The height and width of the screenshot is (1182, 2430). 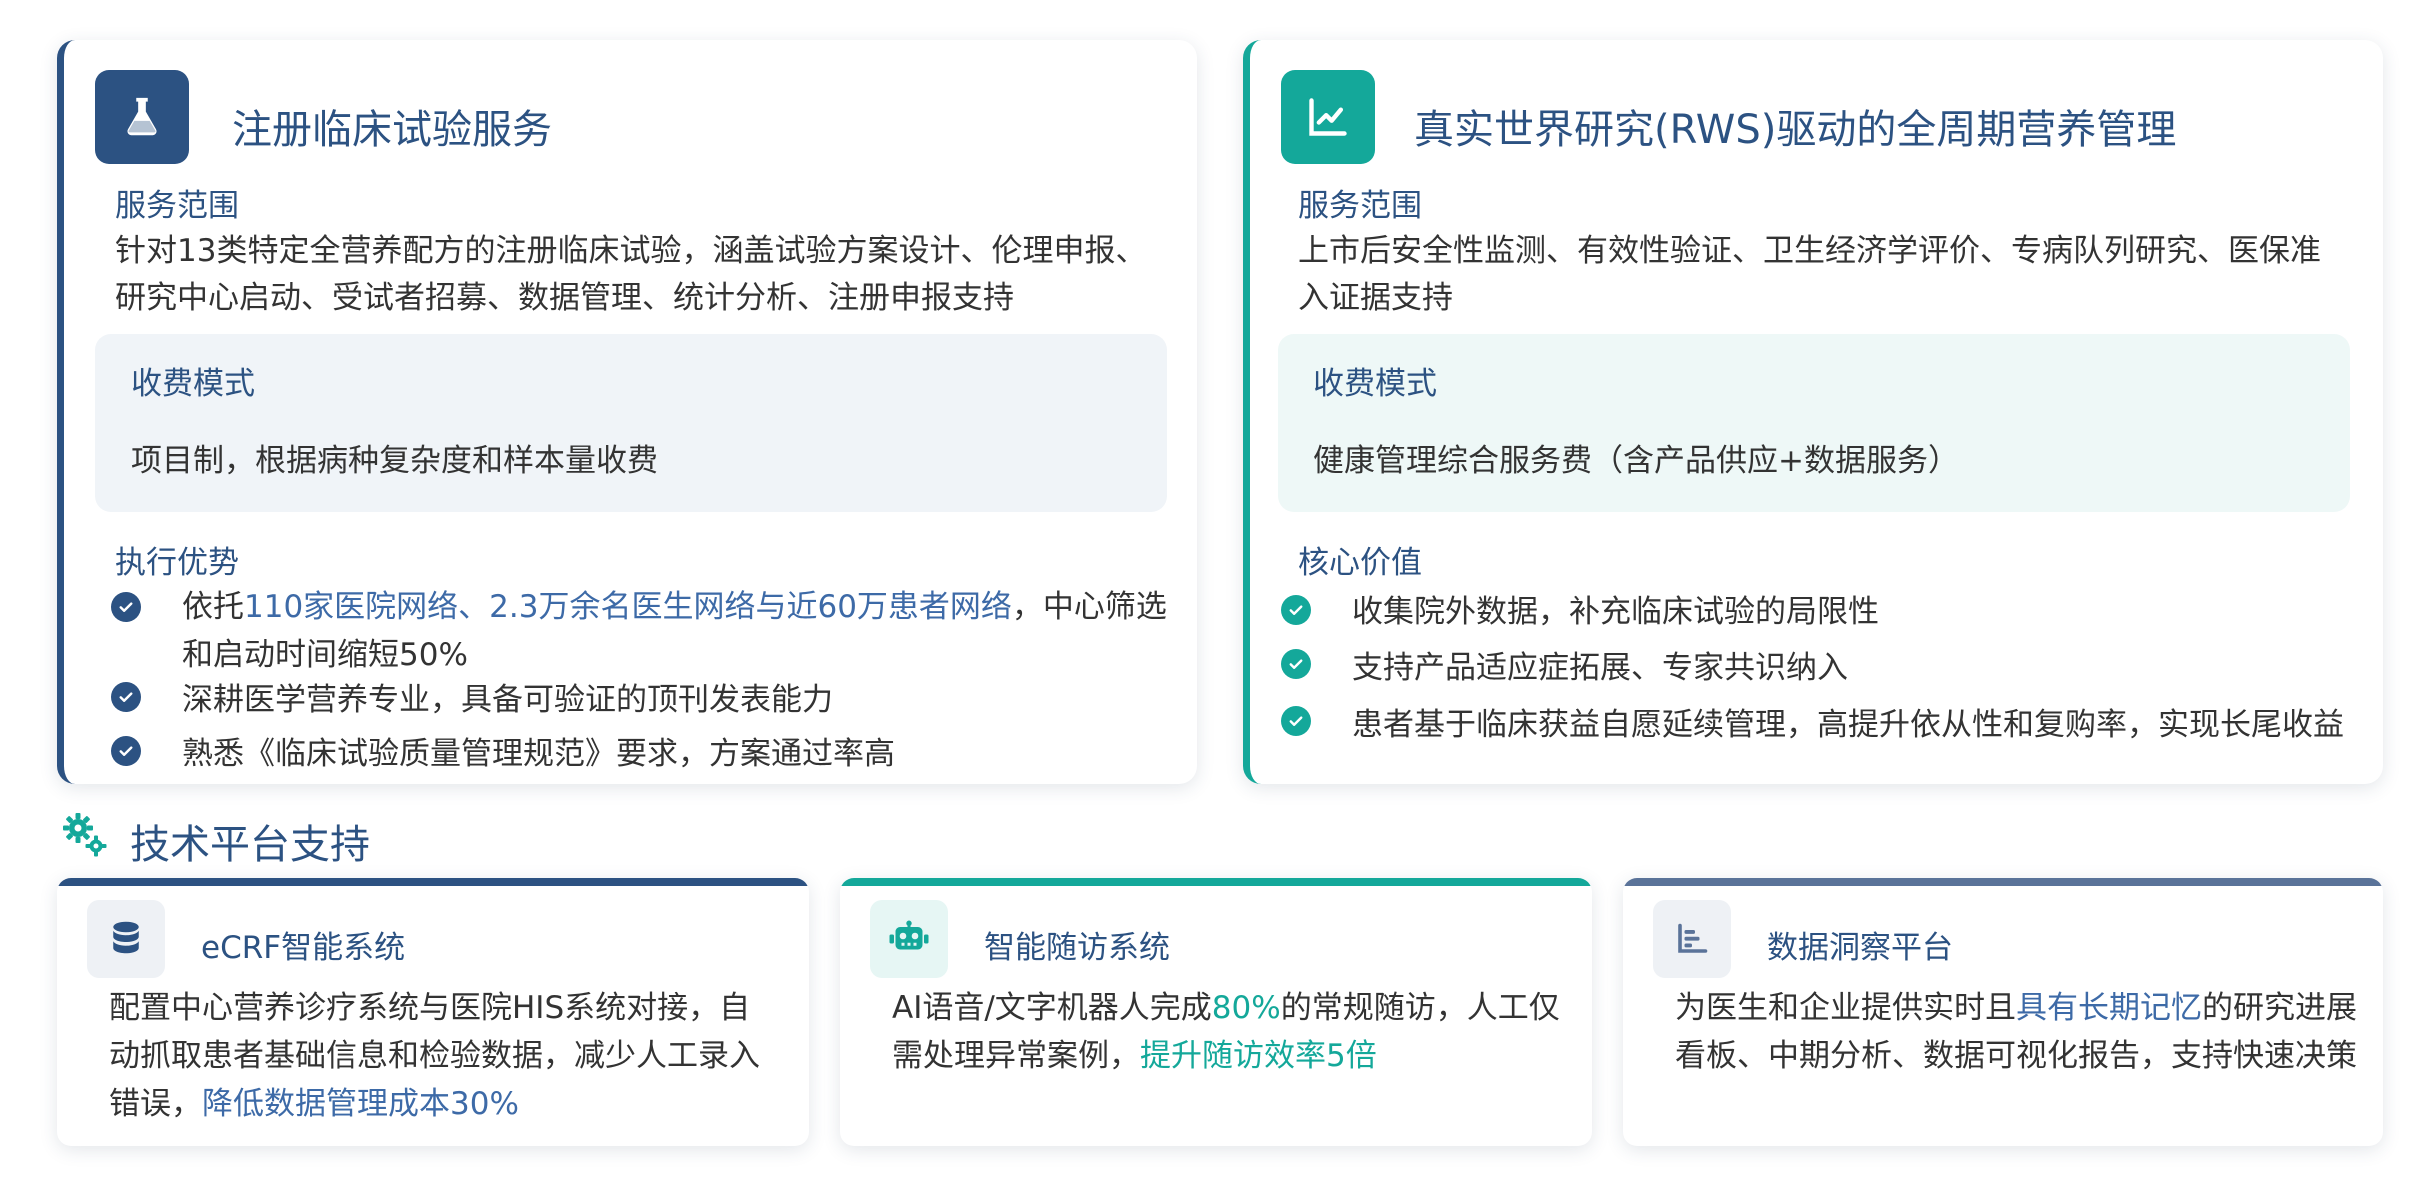 What do you see at coordinates (1795, 130) in the screenshot?
I see `rws-card-title: 真实世界研究(RWS)驱动的全周期营养管理` at bounding box center [1795, 130].